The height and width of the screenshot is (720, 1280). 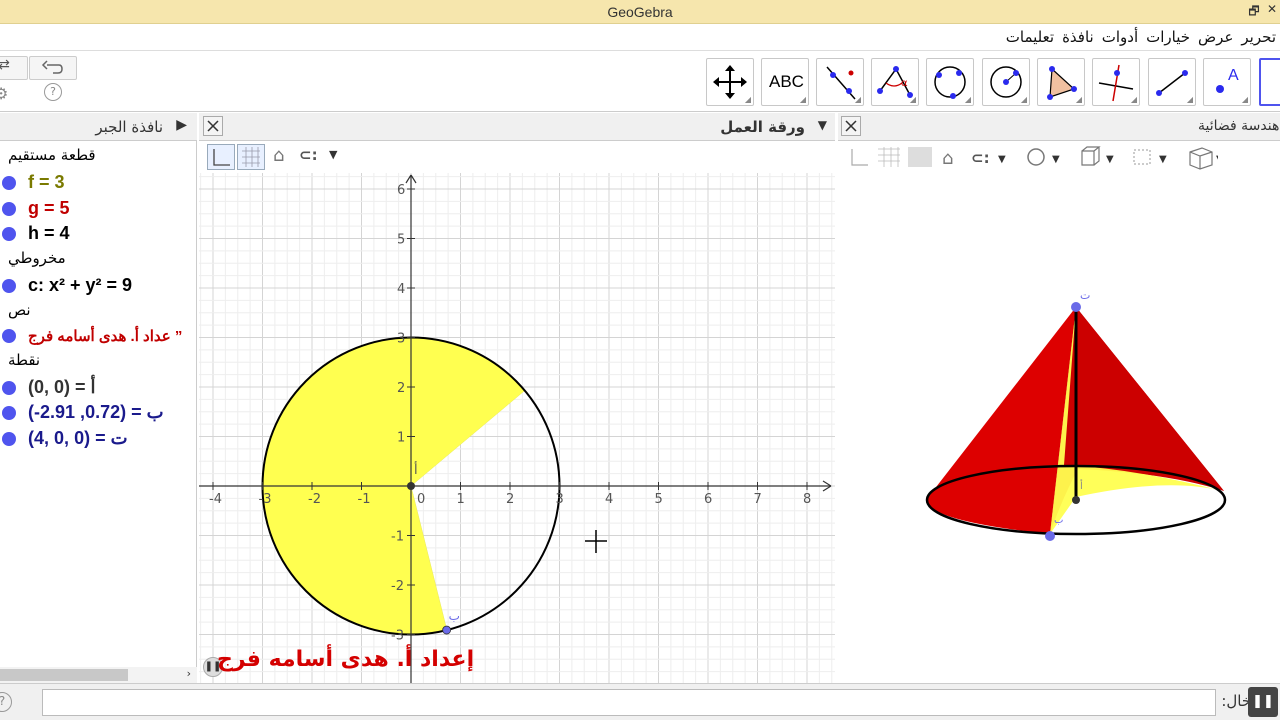 What do you see at coordinates (1168, 37) in the screenshot?
I see `menu-options: خيارات` at bounding box center [1168, 37].